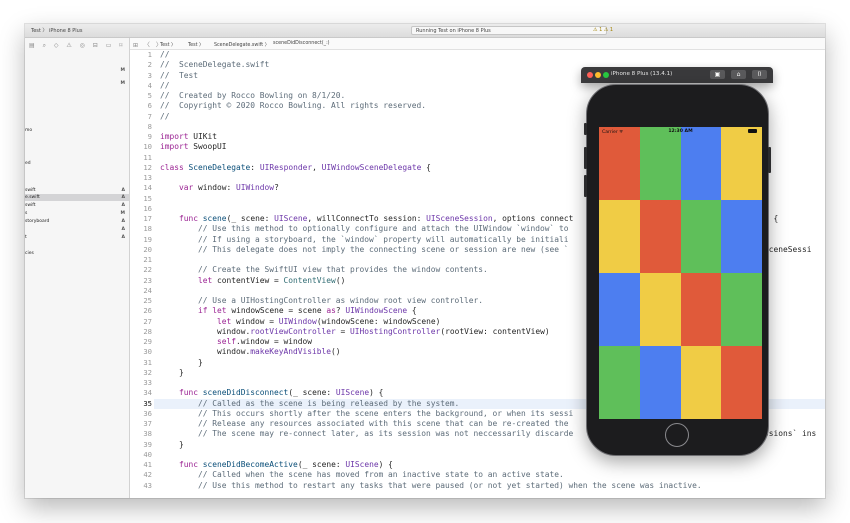 The width and height of the screenshot is (850, 523). I want to click on line-number: 32, so click(147, 372).